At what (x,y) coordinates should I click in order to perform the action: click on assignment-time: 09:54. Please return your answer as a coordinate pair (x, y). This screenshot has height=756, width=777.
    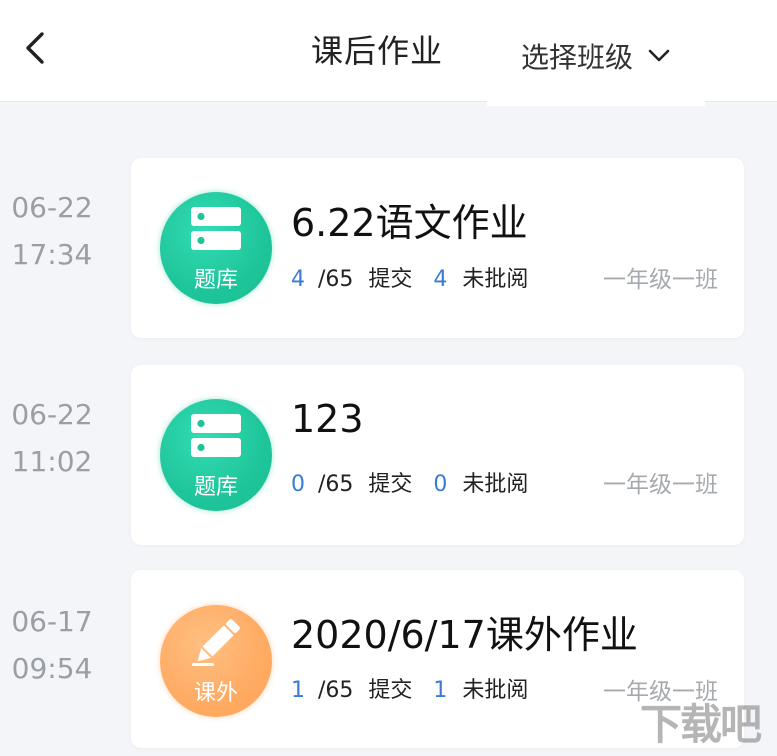
    Looking at the image, I should click on (52, 668).